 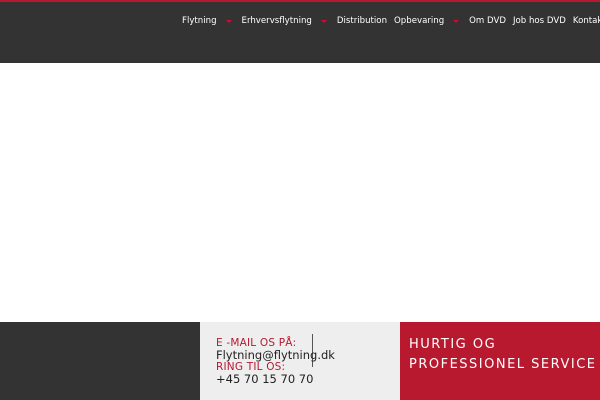 I want to click on nav-item-label: Job hos DVD, so click(x=539, y=21).